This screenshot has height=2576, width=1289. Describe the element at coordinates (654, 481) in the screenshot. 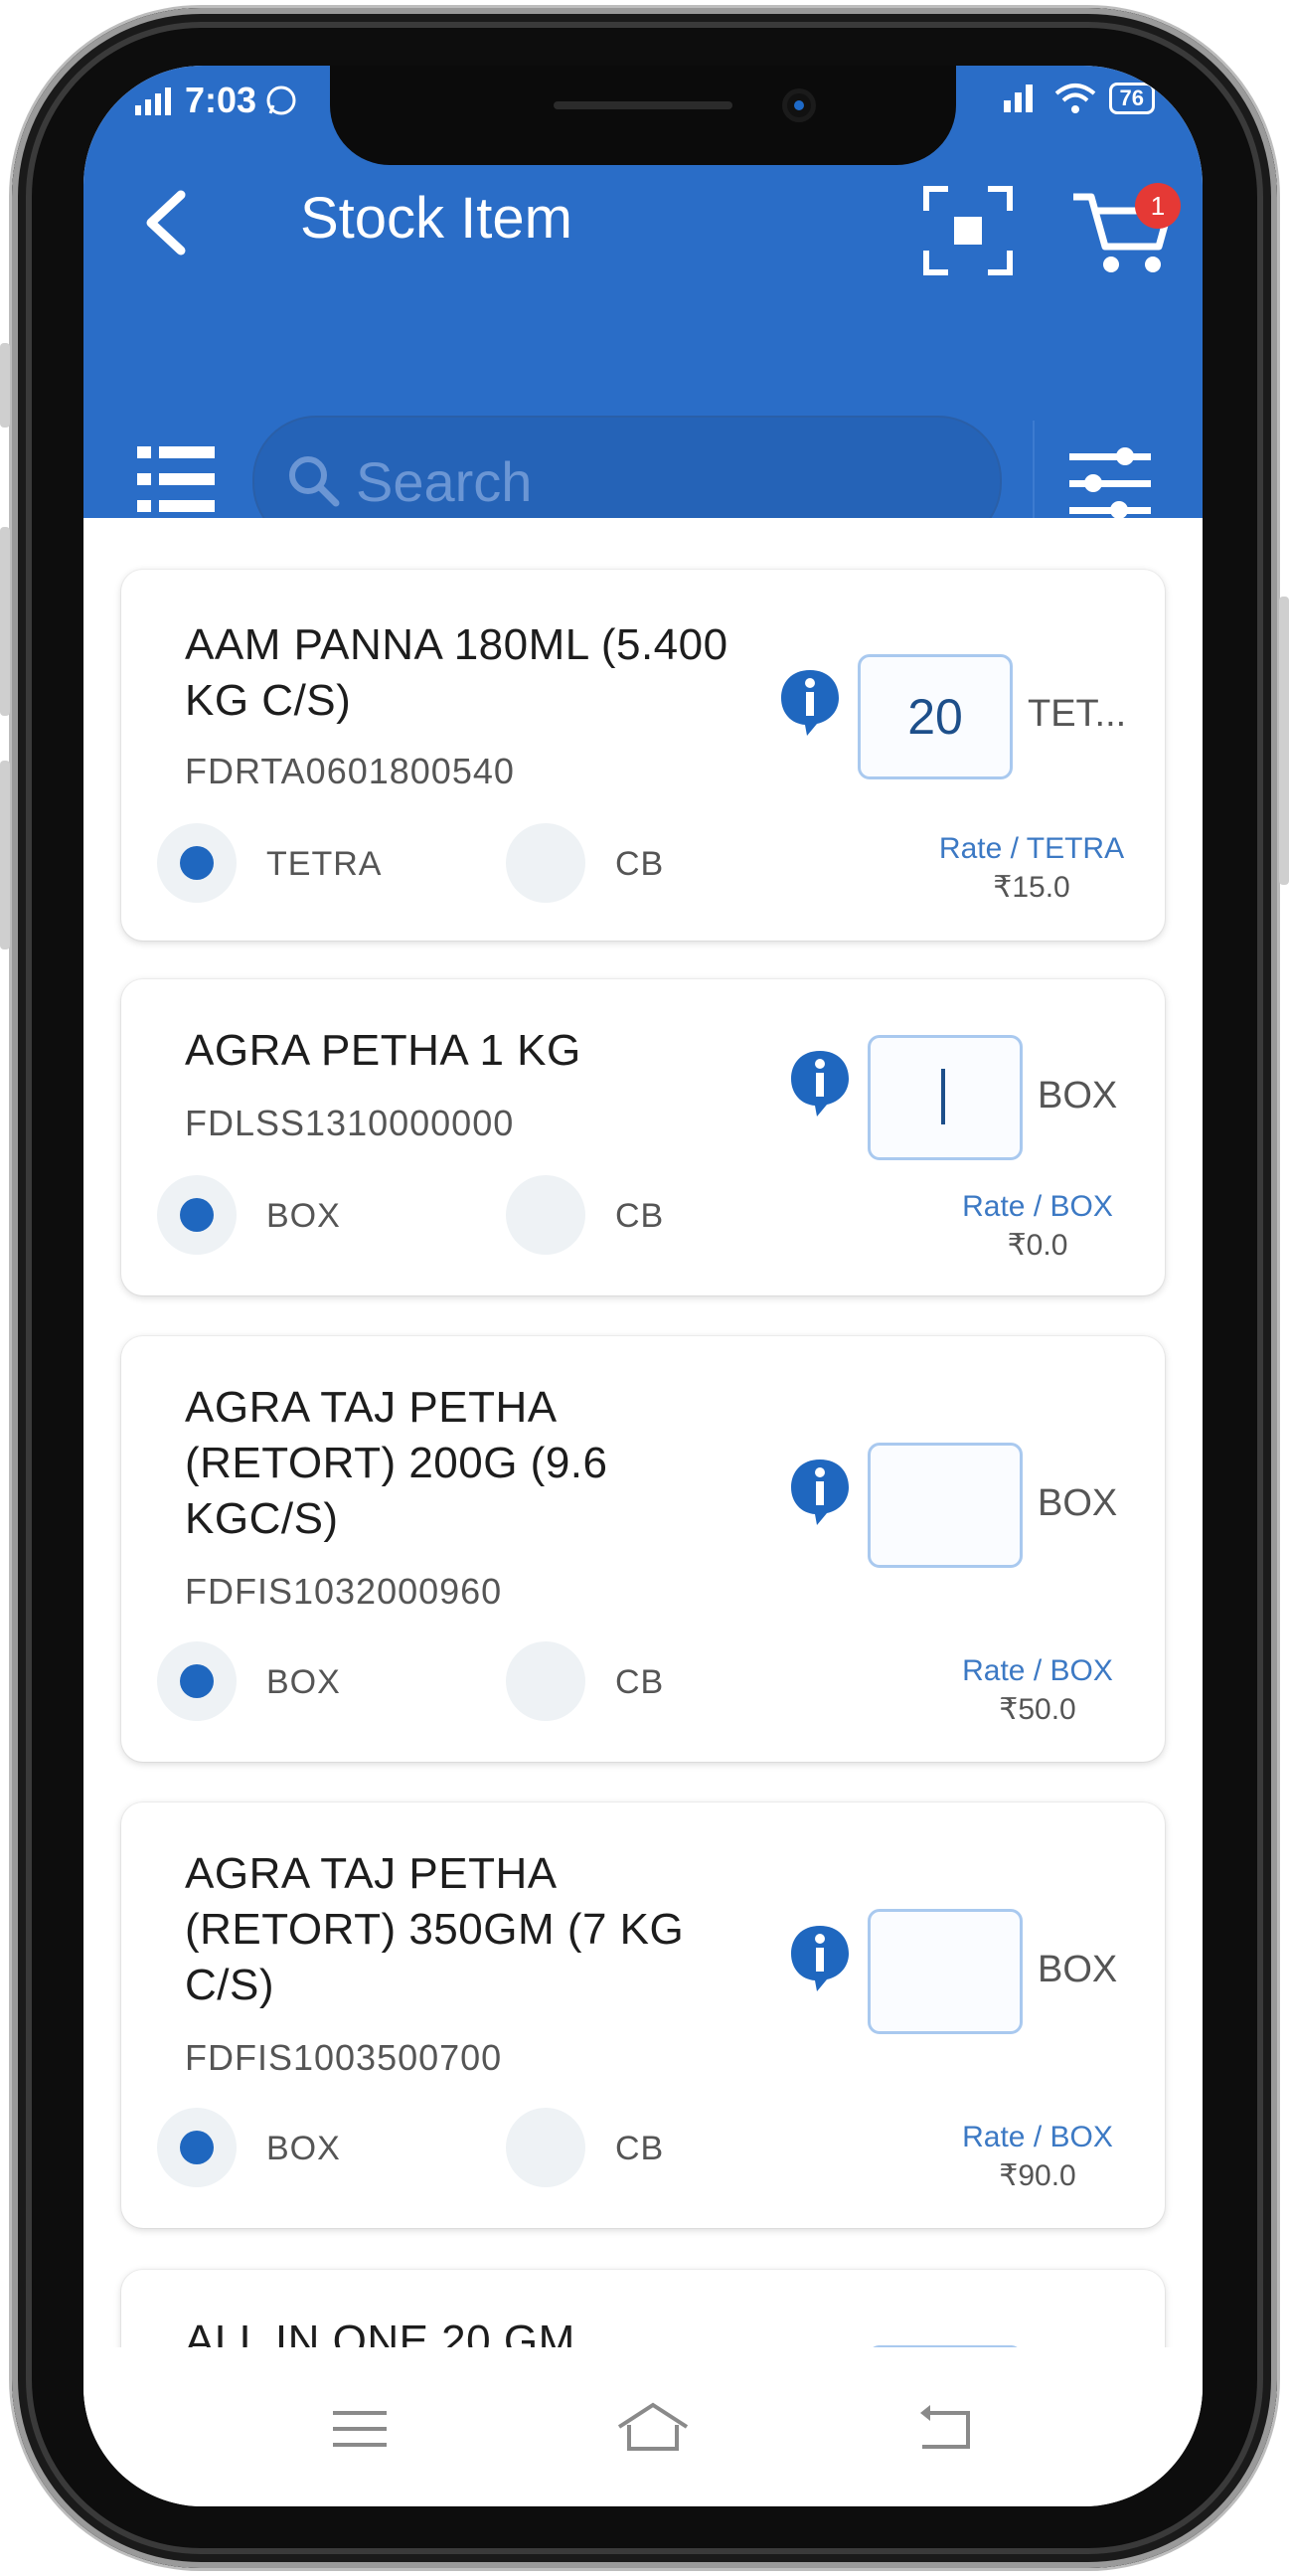

I see `search-input` at that location.